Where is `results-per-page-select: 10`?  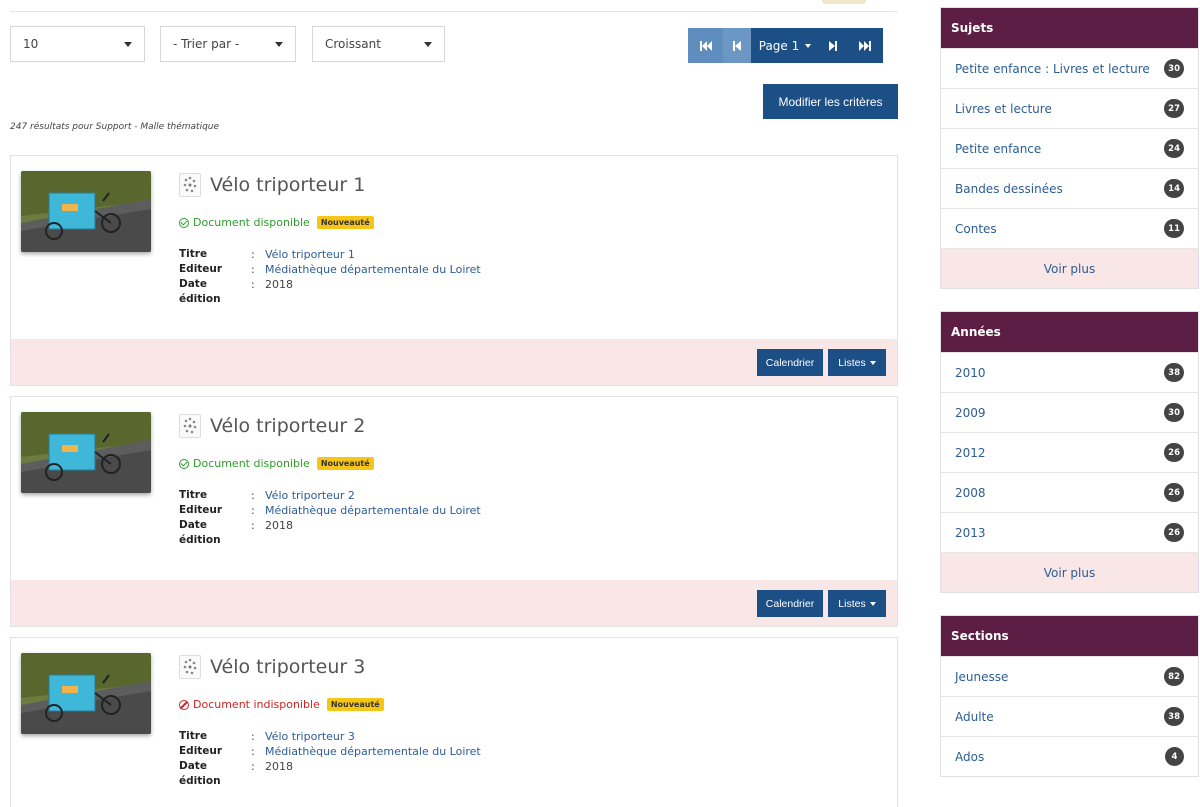 results-per-page-select: 10 is located at coordinates (77, 44).